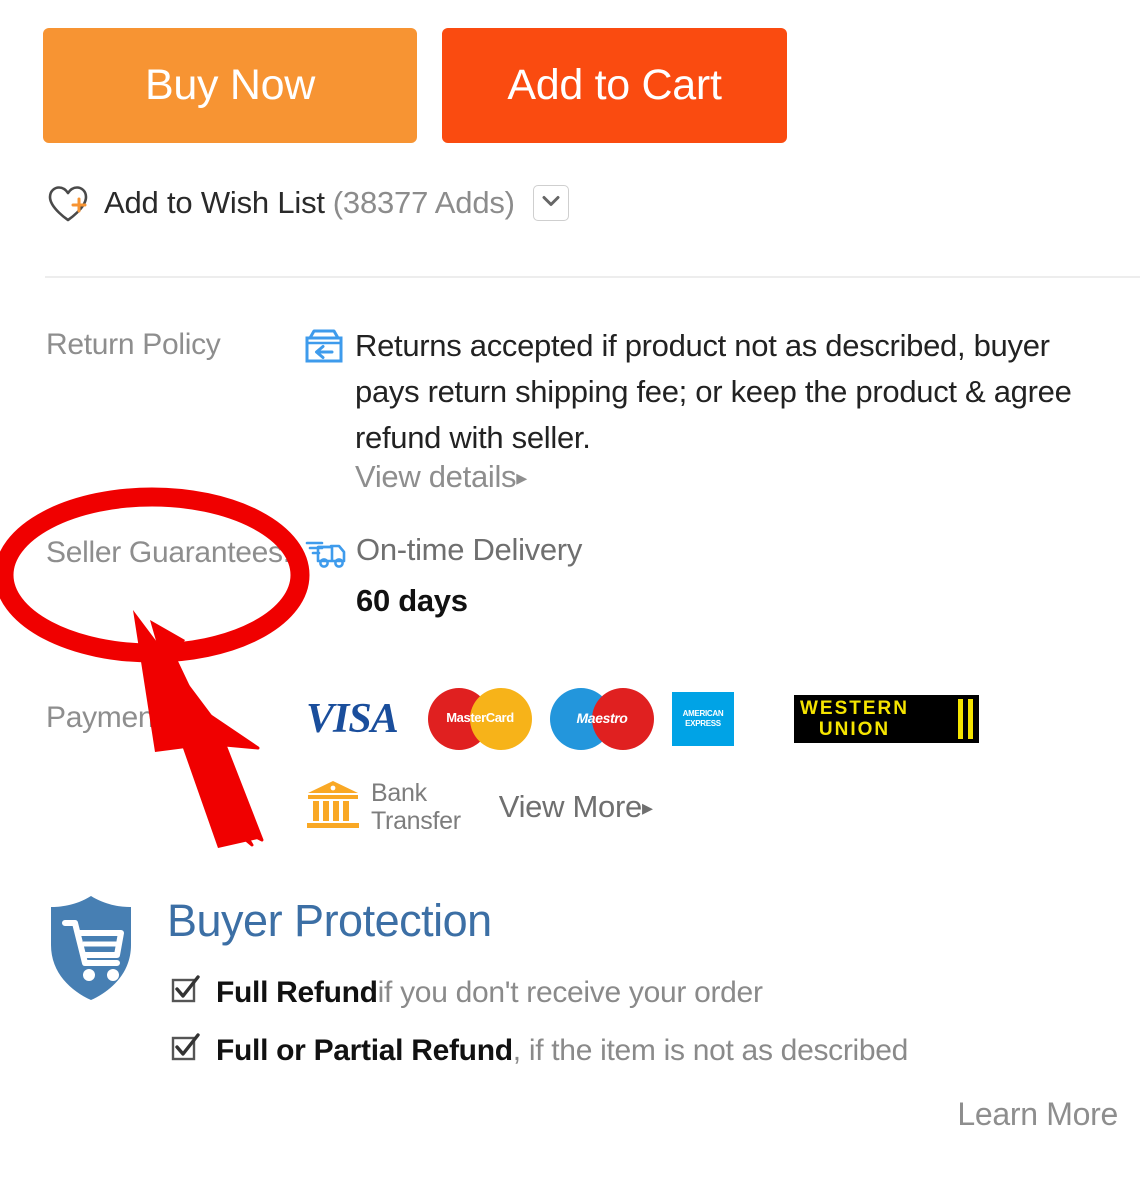  Describe the element at coordinates (412, 600) in the screenshot. I see `delivery-days: 60 days` at that location.